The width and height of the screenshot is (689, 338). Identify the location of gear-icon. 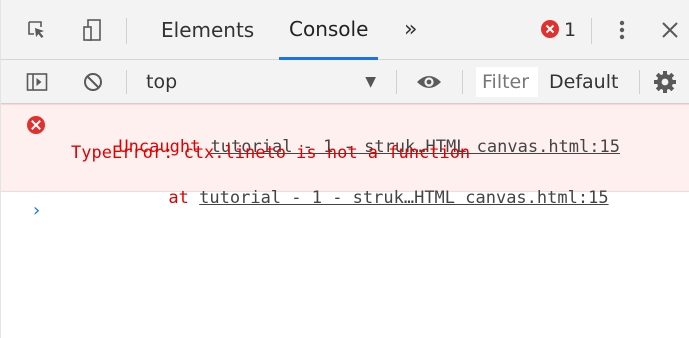
(665, 82).